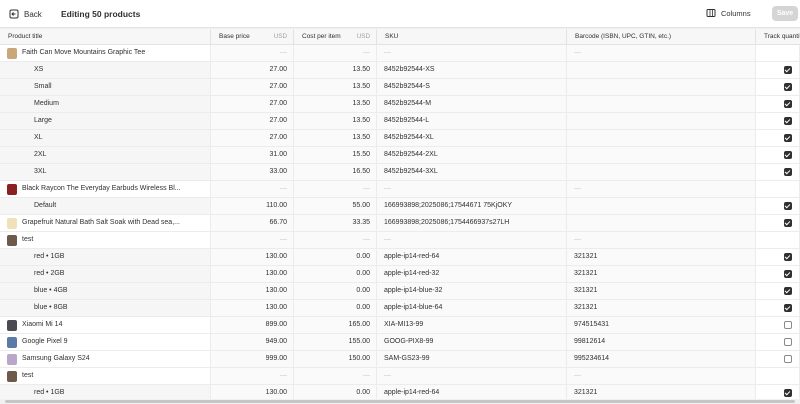 This screenshot has width=800, height=404. What do you see at coordinates (252, 37) in the screenshot?
I see `column-header-base-price: Base price USD` at bounding box center [252, 37].